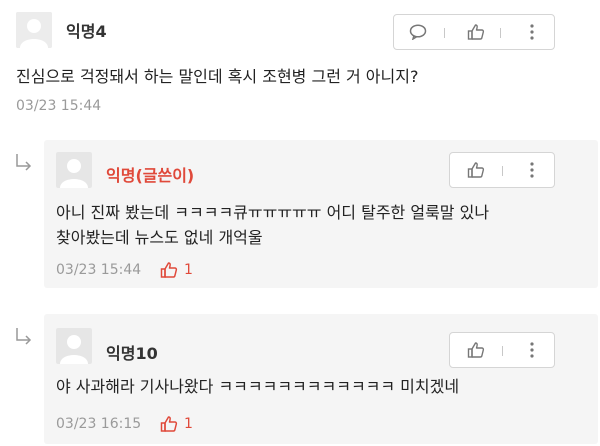 The height and width of the screenshot is (446, 600). I want to click on comment-timestamp: 03/23 15:44, so click(59, 106).